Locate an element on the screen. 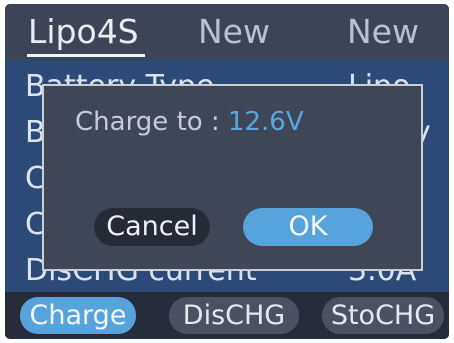  dialog-message: Charge to : 12.6V is located at coordinates (189, 122).